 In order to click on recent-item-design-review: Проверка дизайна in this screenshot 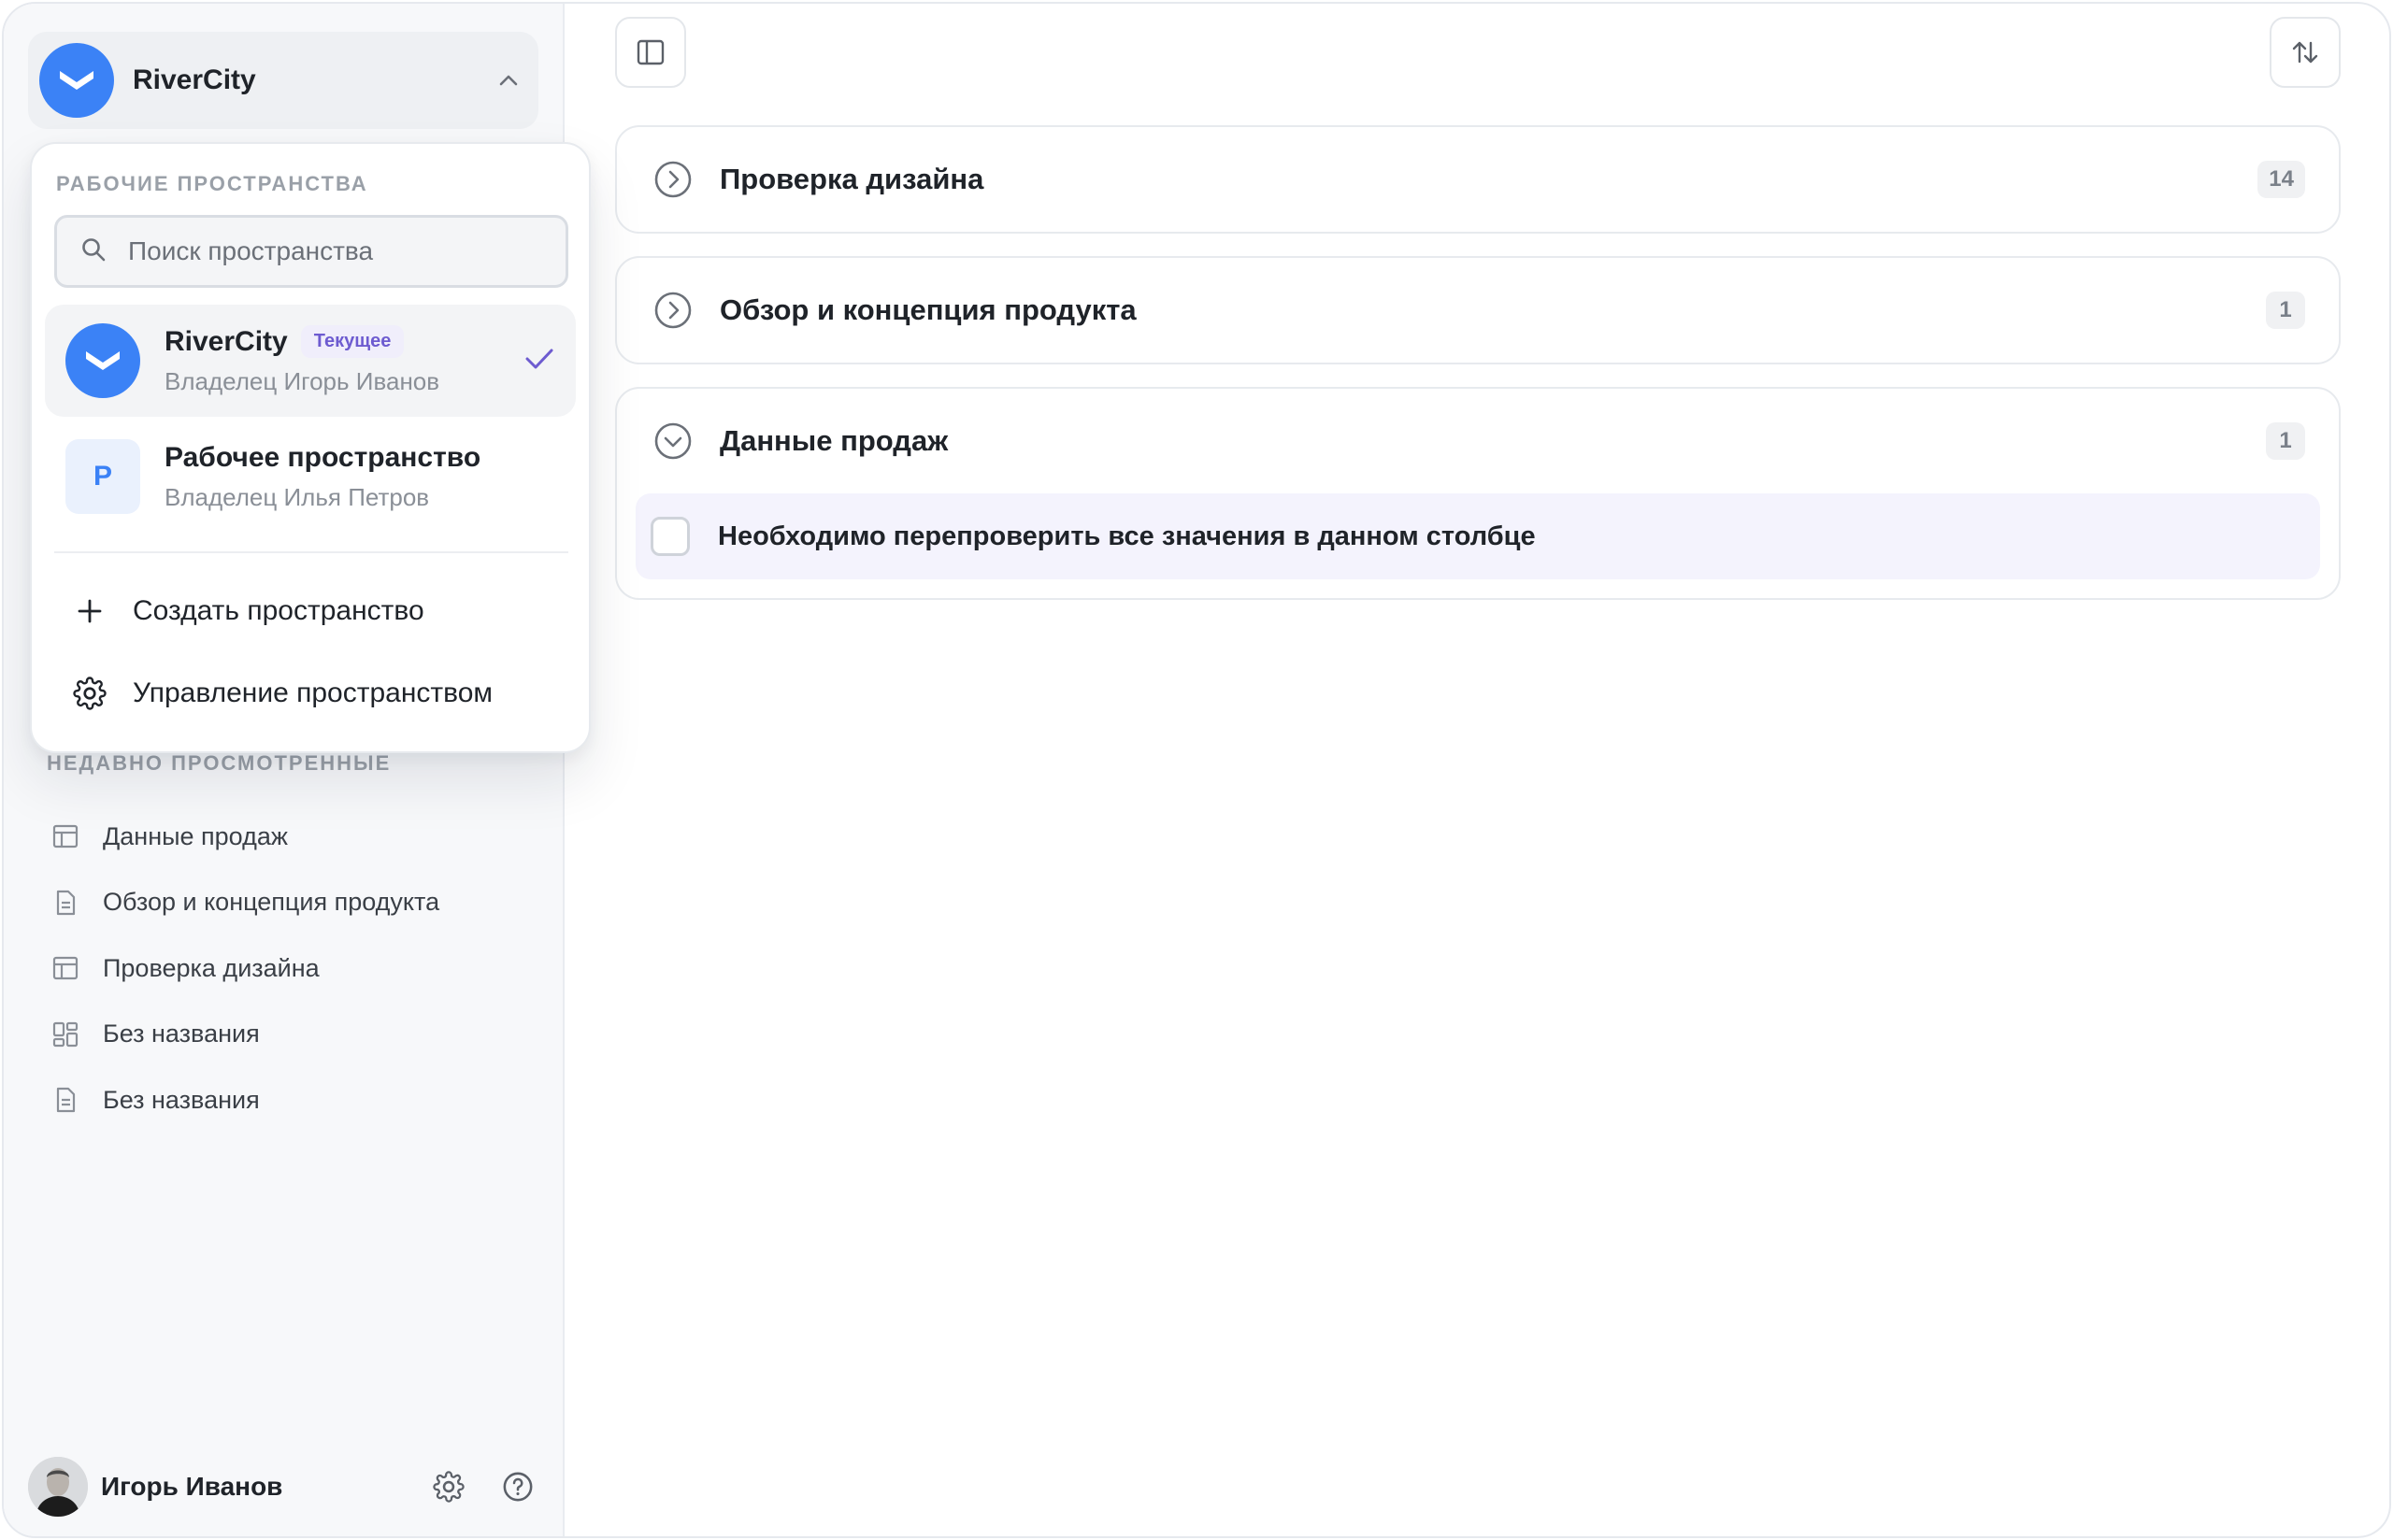, I will do `click(290, 968)`.